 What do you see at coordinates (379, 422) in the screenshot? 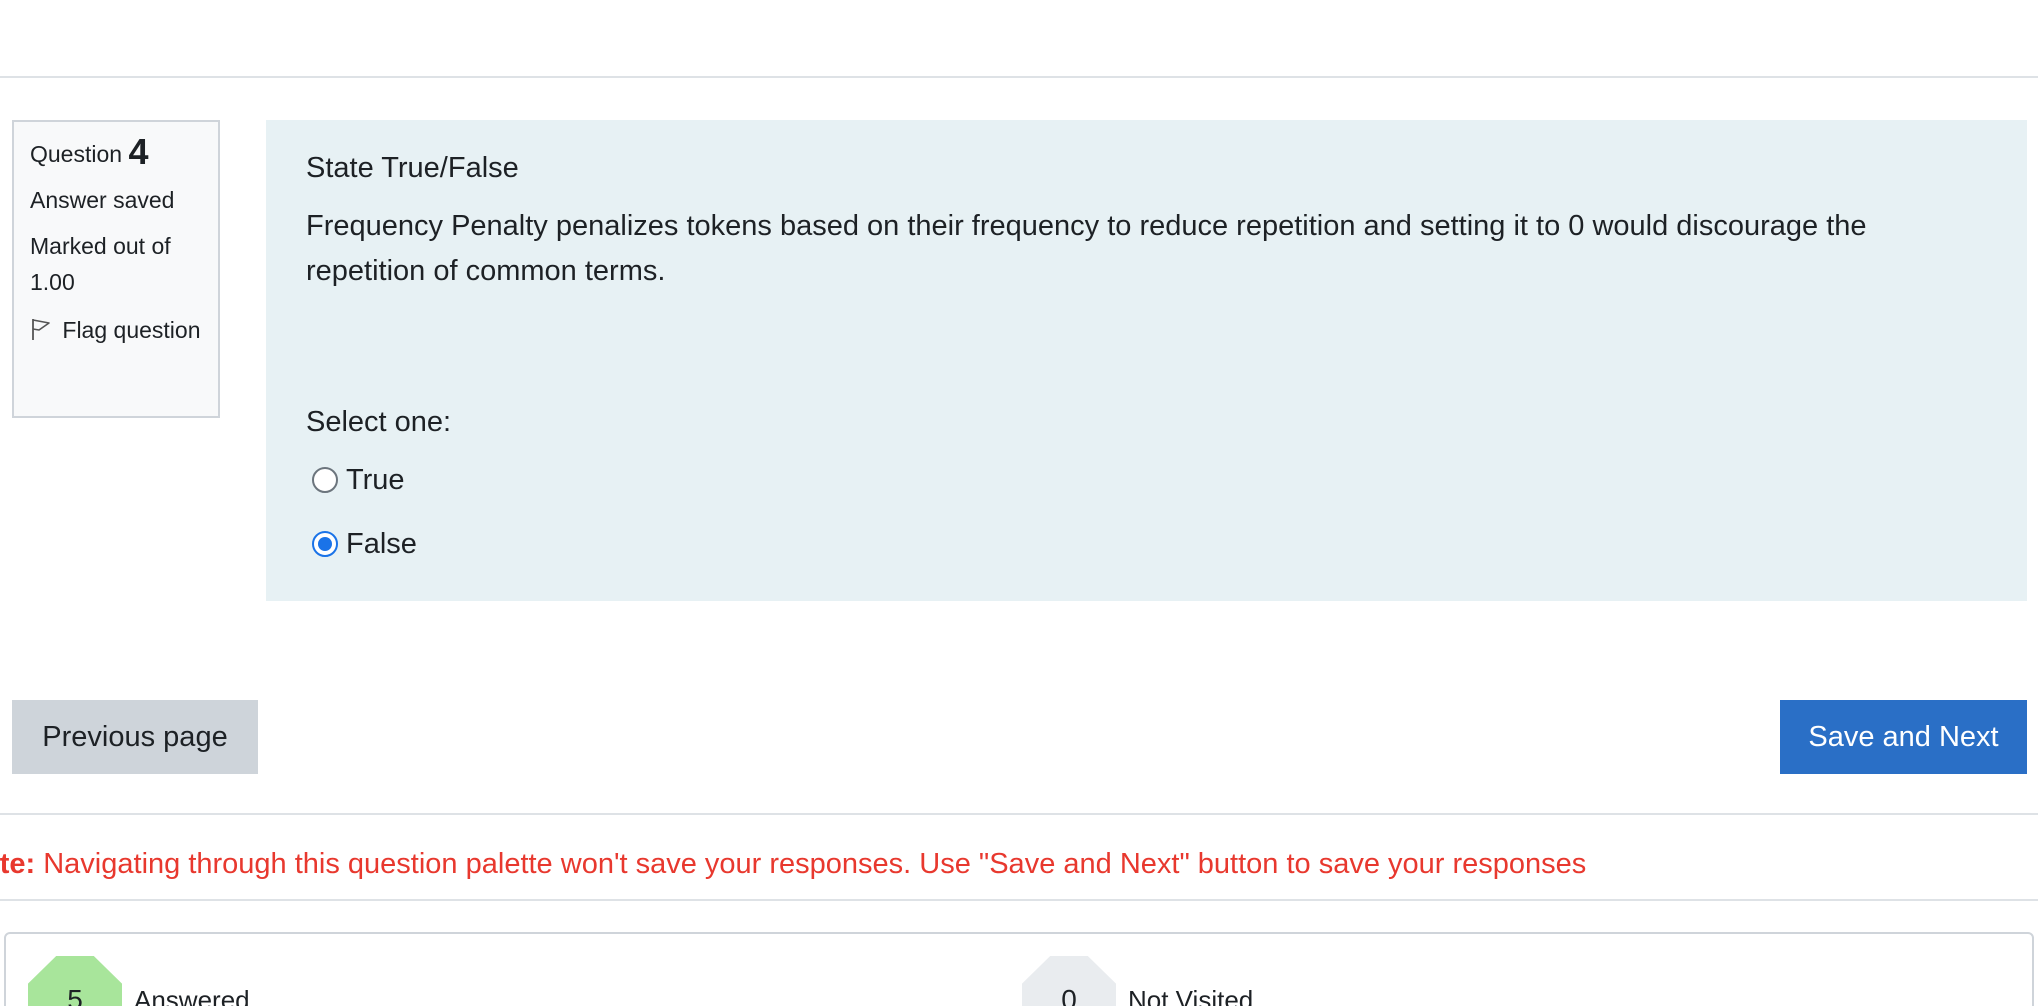
I see `select-one-prompt: Select one:` at bounding box center [379, 422].